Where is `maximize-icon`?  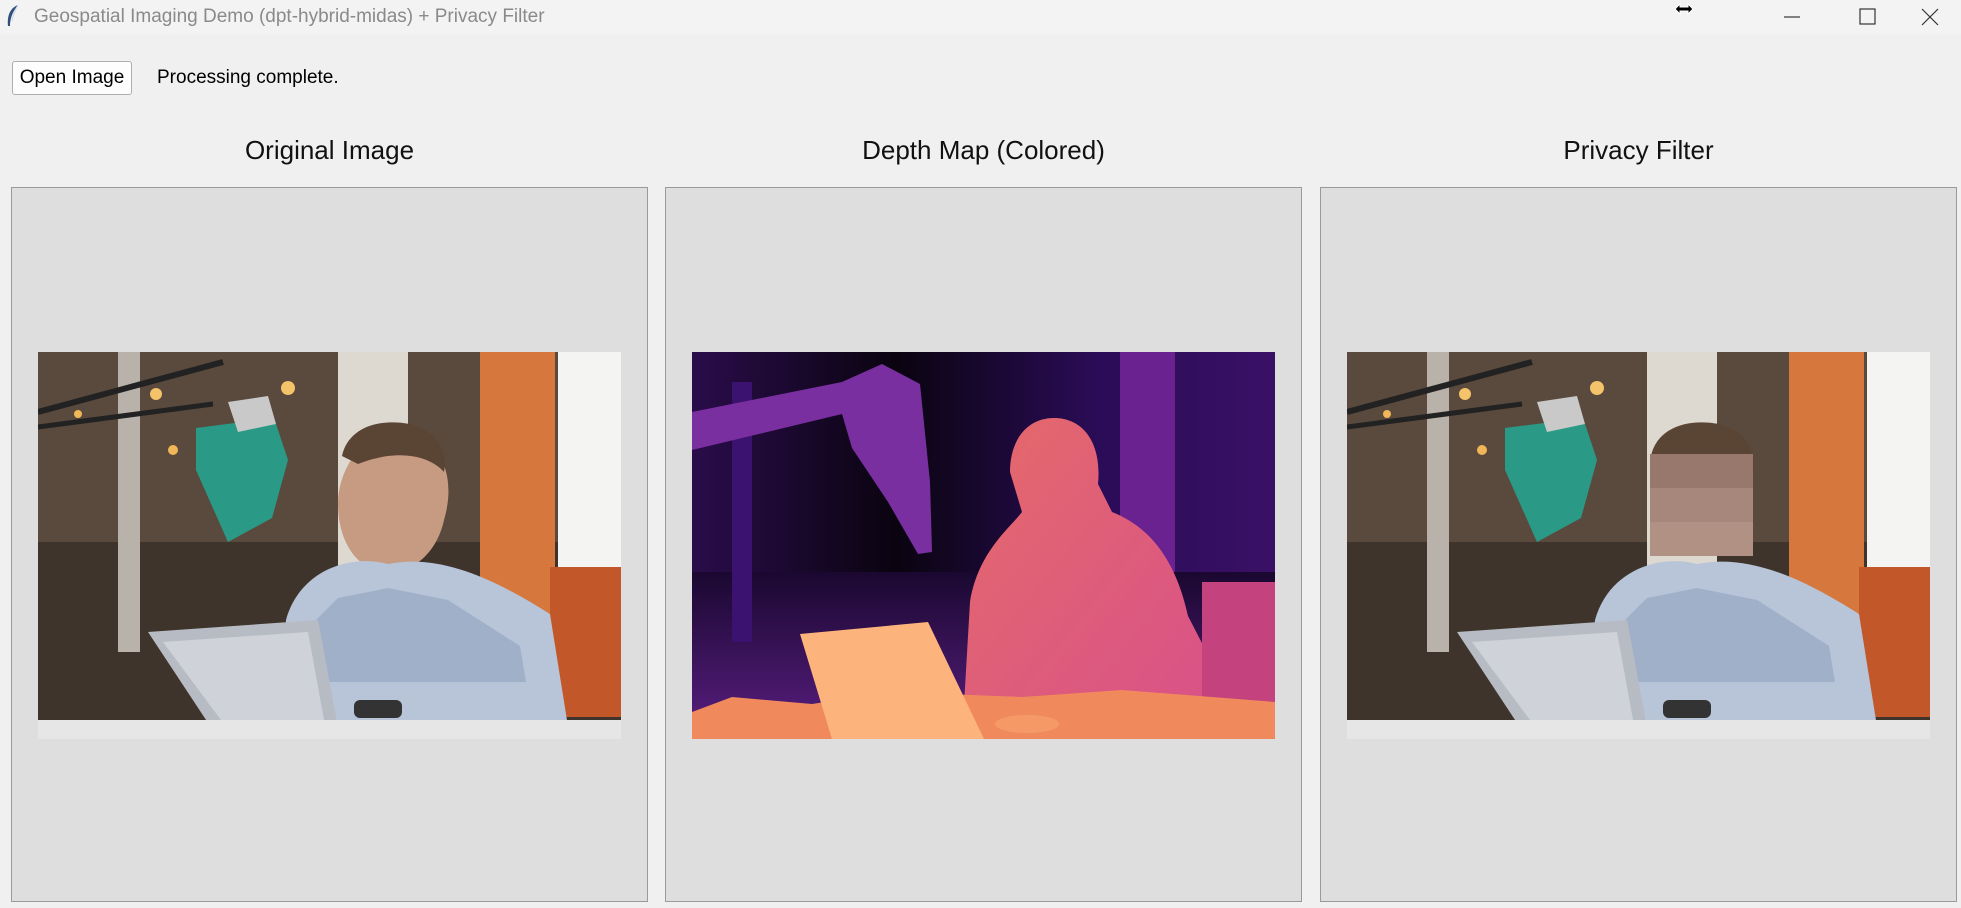 maximize-icon is located at coordinates (1867, 16).